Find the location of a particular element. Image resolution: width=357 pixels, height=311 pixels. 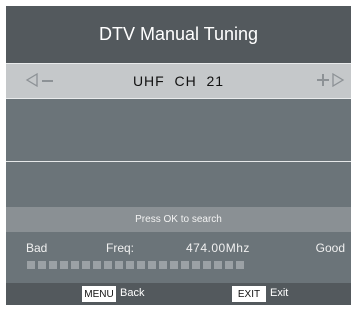

back-label: Back is located at coordinates (132, 293).